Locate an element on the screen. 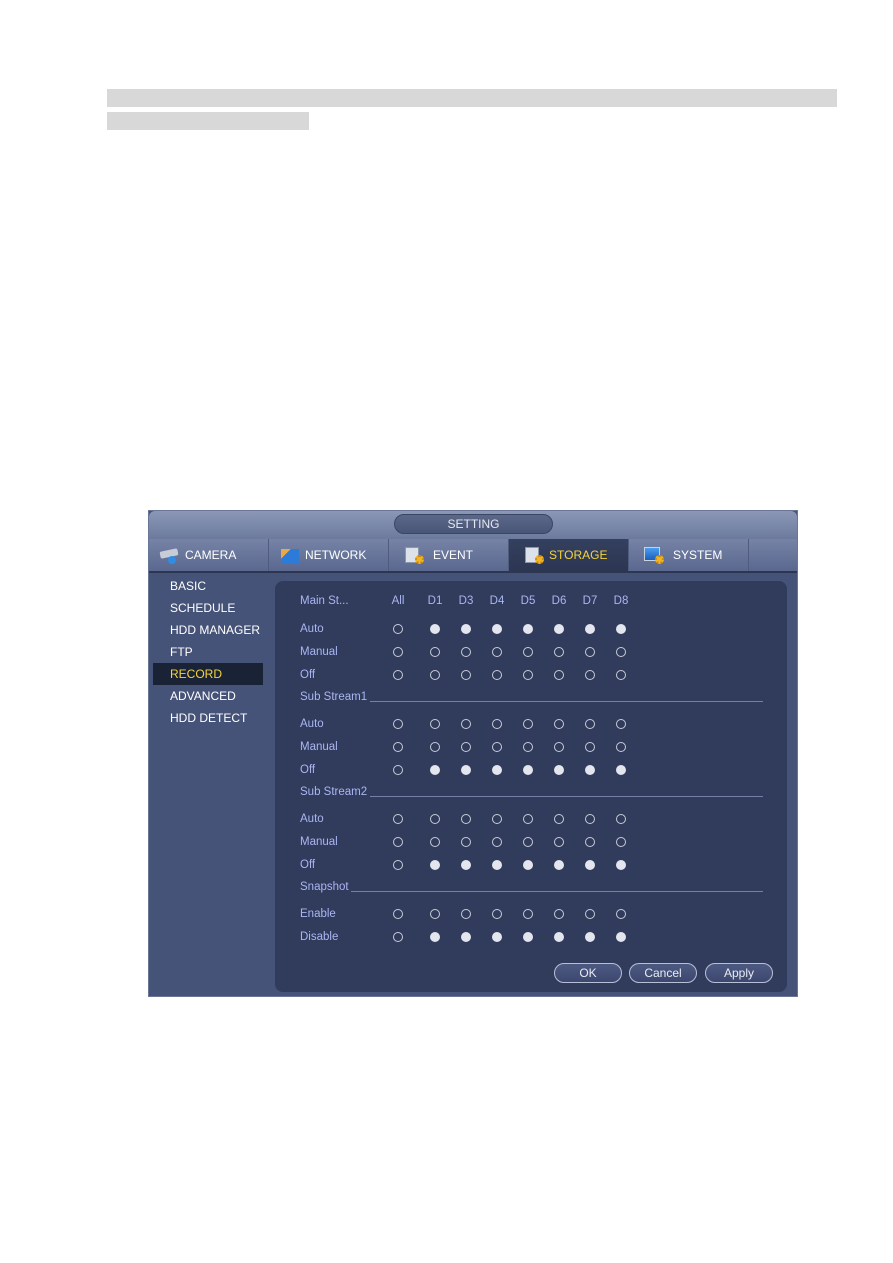  sidebar-item-record: RECORD is located at coordinates (208, 674).